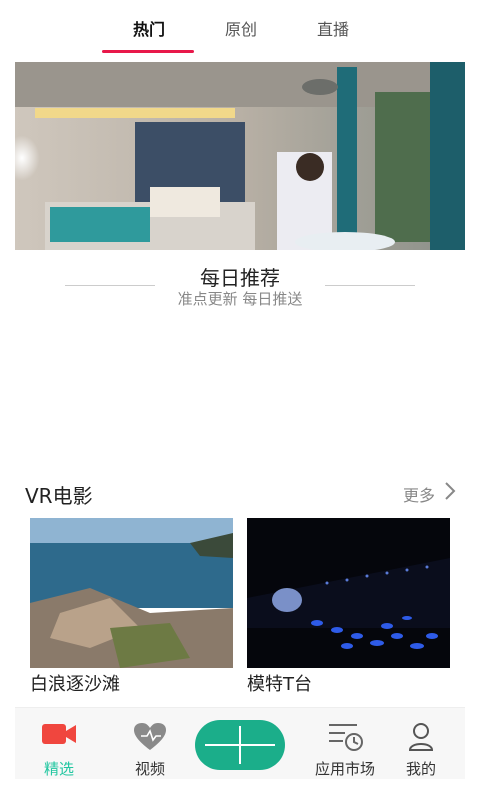  I want to click on video-card: 模特T台, so click(348, 607).